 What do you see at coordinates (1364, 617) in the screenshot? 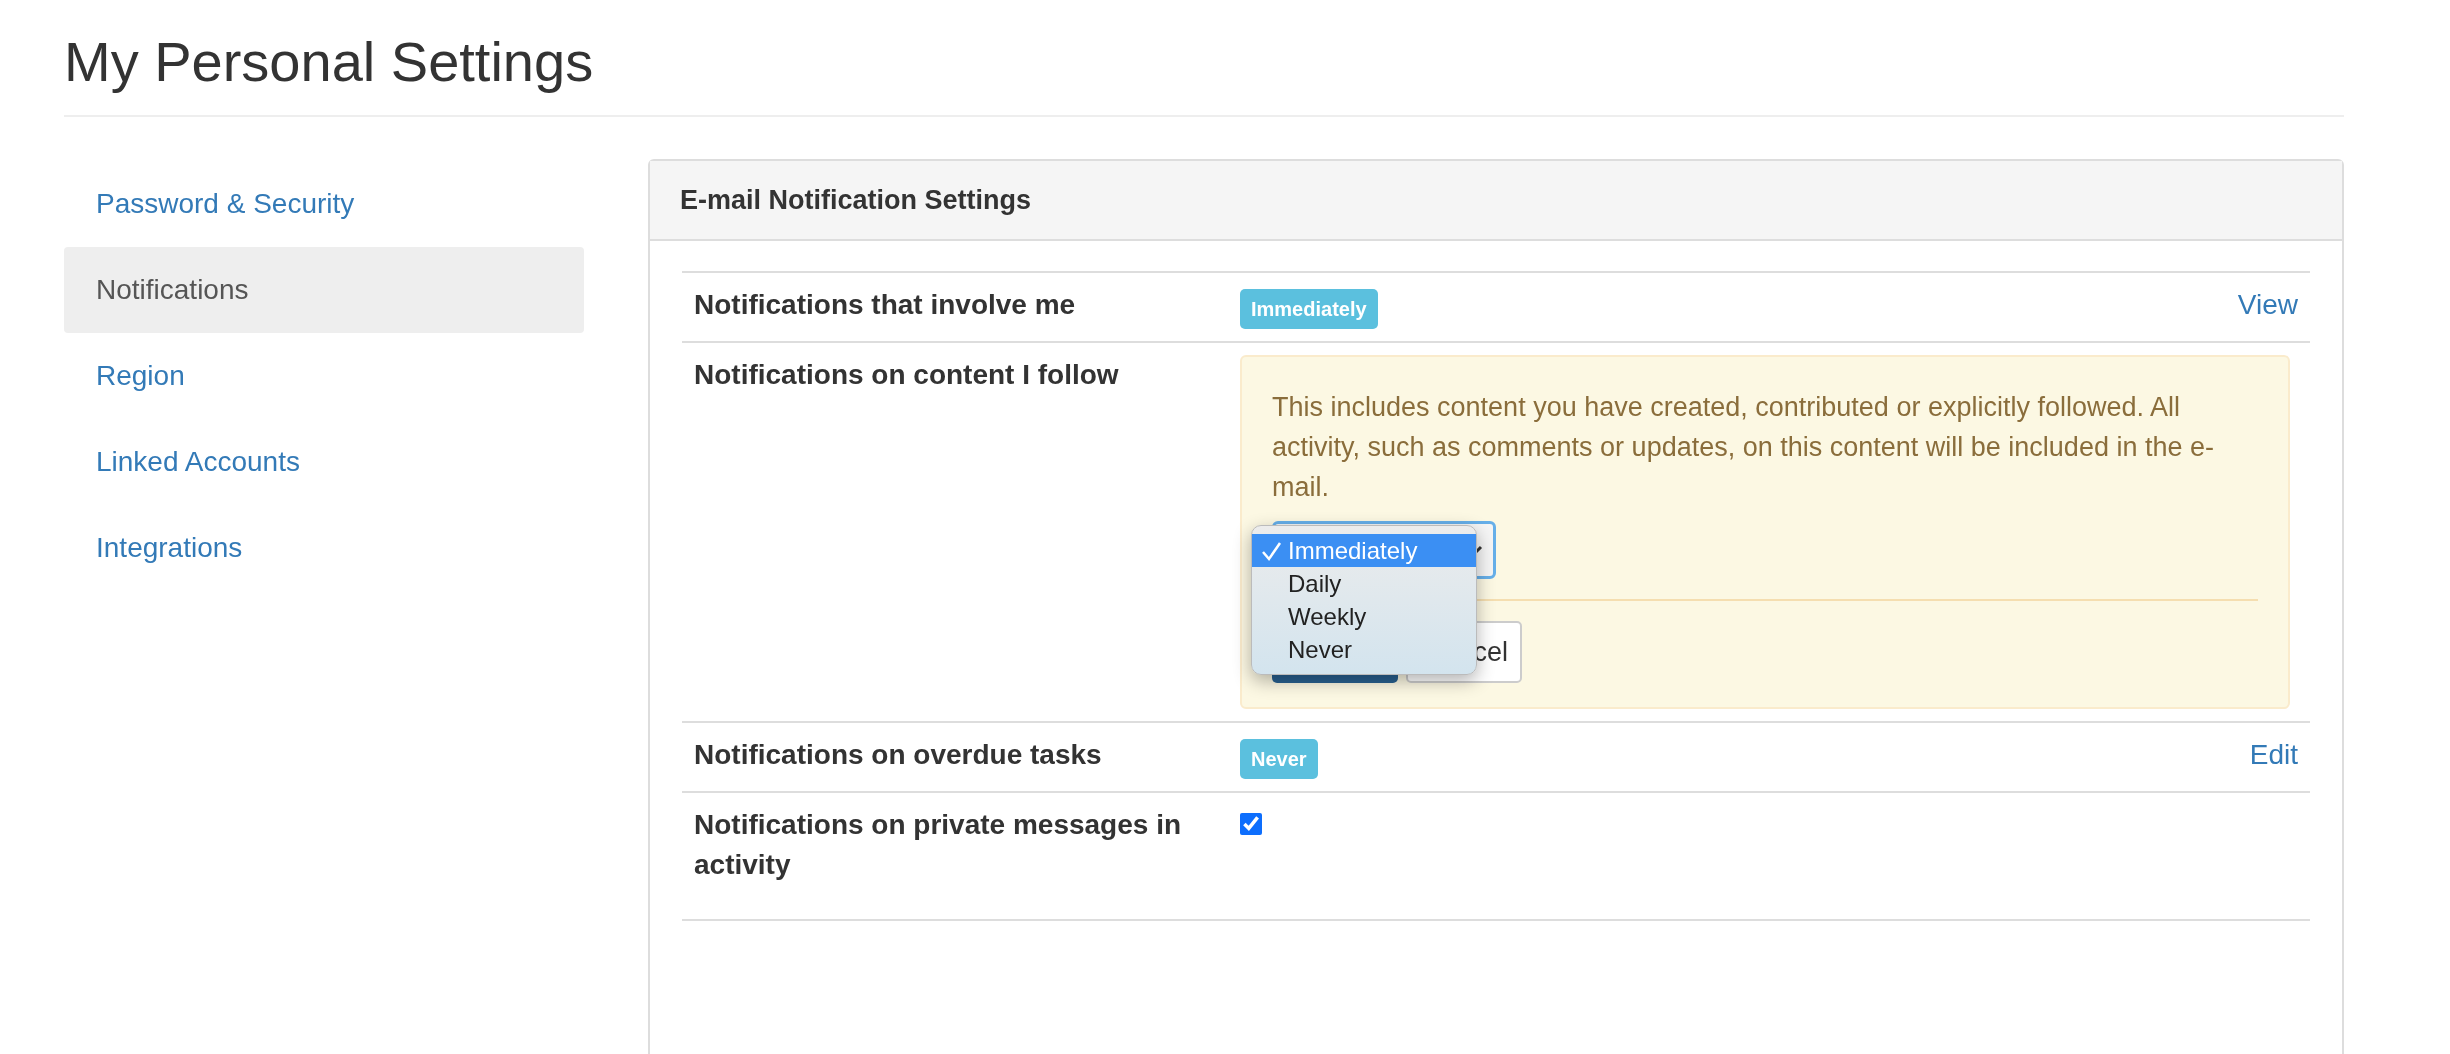
I see `dropdown-option: Weekly` at bounding box center [1364, 617].